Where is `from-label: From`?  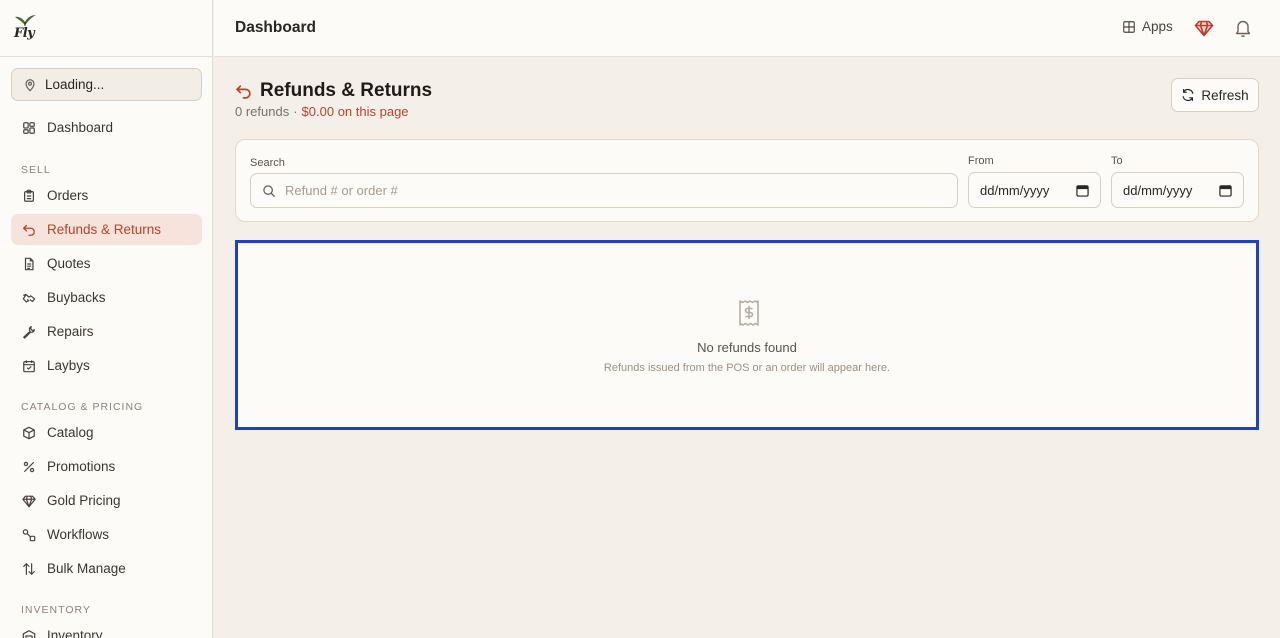
from-label: From is located at coordinates (981, 161).